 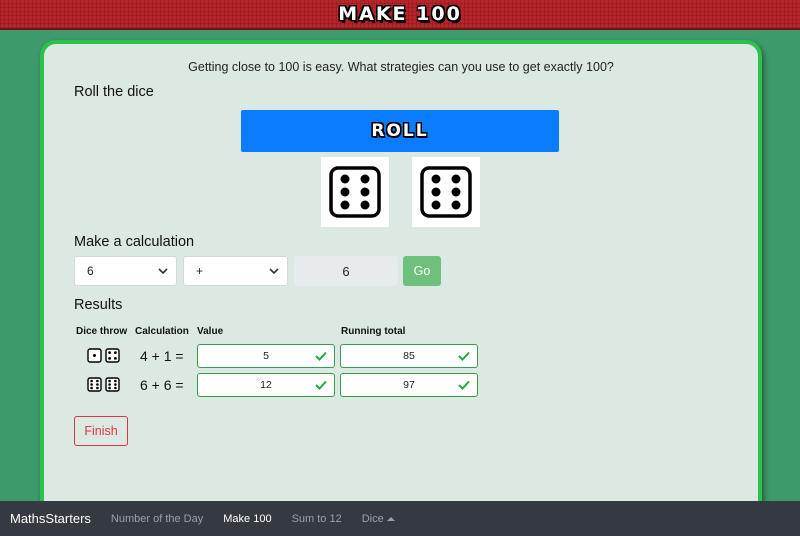 What do you see at coordinates (114, 92) in the screenshot?
I see `roll-heading: Roll the dice` at bounding box center [114, 92].